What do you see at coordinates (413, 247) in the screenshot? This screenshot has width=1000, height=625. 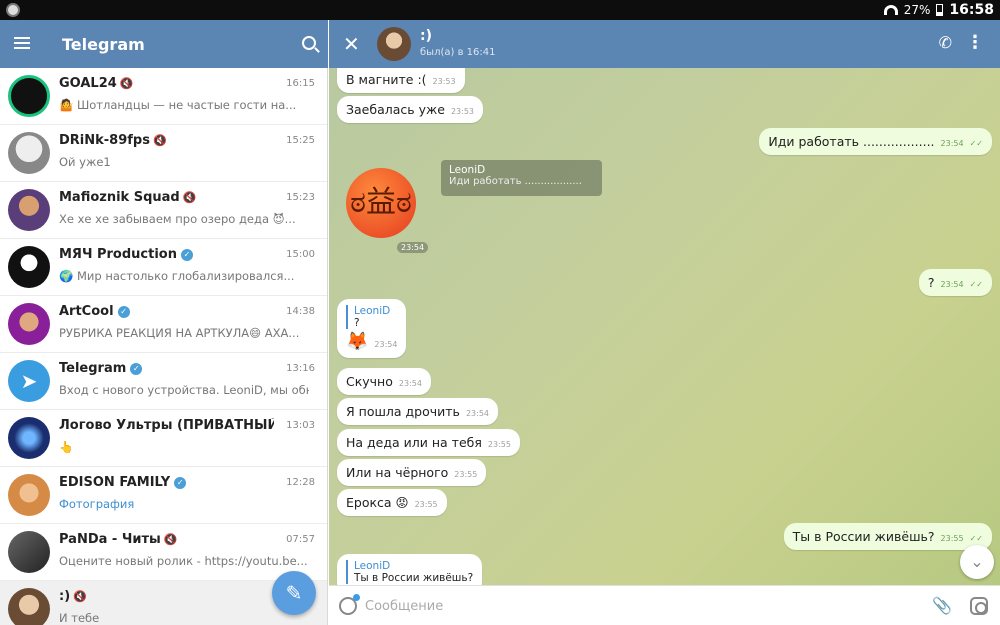 I see `sticker-time: 23:54` at bounding box center [413, 247].